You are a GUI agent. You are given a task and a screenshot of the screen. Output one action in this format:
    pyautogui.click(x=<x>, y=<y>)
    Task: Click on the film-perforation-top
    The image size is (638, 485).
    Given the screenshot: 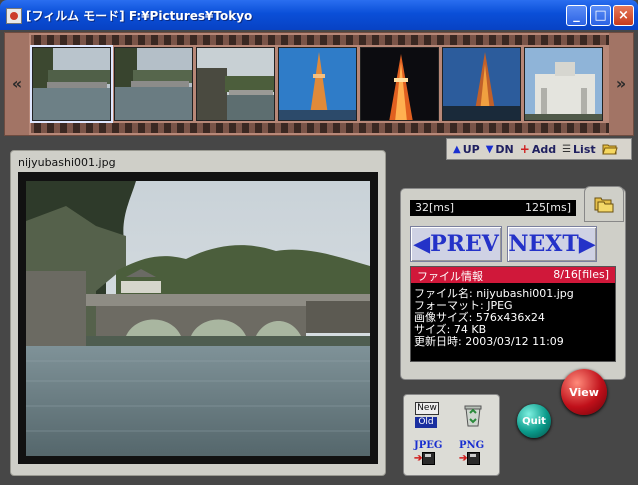 What is the action you would take?
    pyautogui.click(x=320, y=40)
    